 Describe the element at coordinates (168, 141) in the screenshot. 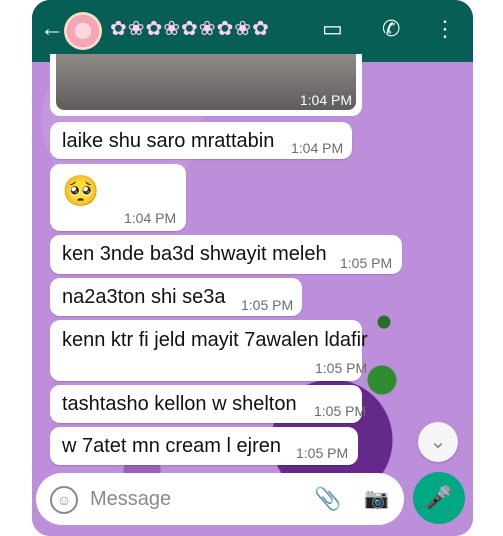

I see `message-text: laike shu saro mrattabin` at that location.